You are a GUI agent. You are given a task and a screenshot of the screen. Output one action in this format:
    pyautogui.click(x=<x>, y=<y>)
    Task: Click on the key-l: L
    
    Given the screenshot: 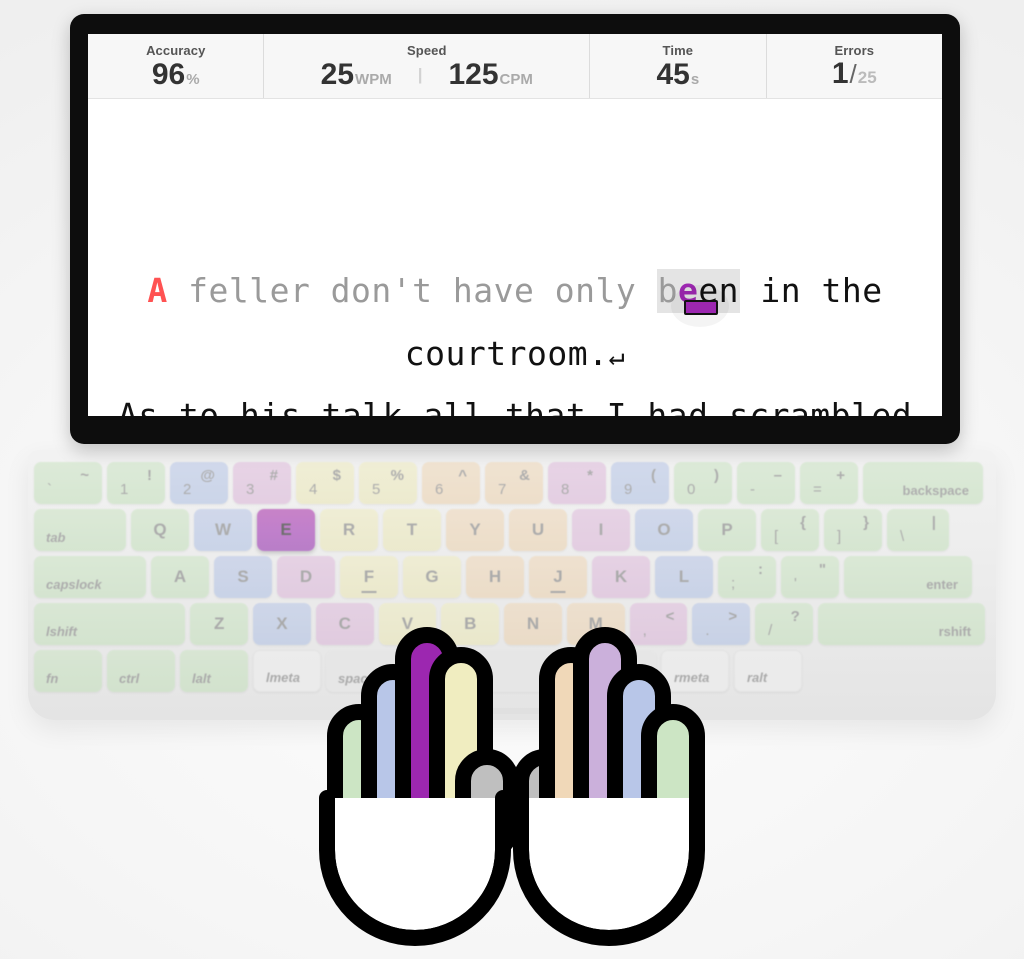 What is the action you would take?
    pyautogui.click(x=684, y=577)
    